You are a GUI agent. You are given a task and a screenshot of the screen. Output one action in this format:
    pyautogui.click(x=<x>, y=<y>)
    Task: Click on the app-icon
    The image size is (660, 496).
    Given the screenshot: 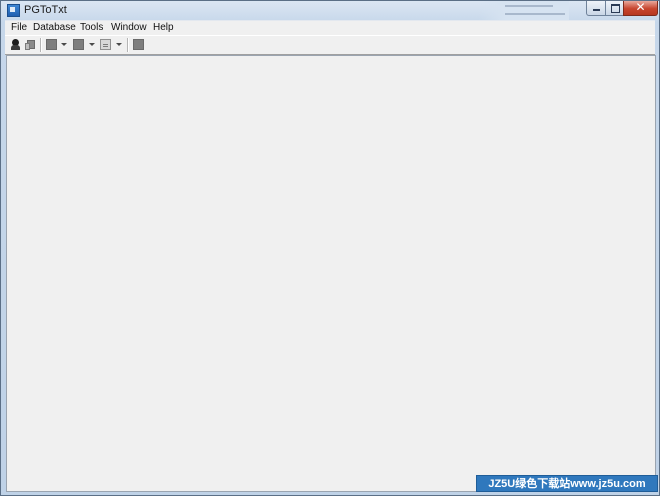 What is the action you would take?
    pyautogui.click(x=13, y=10)
    